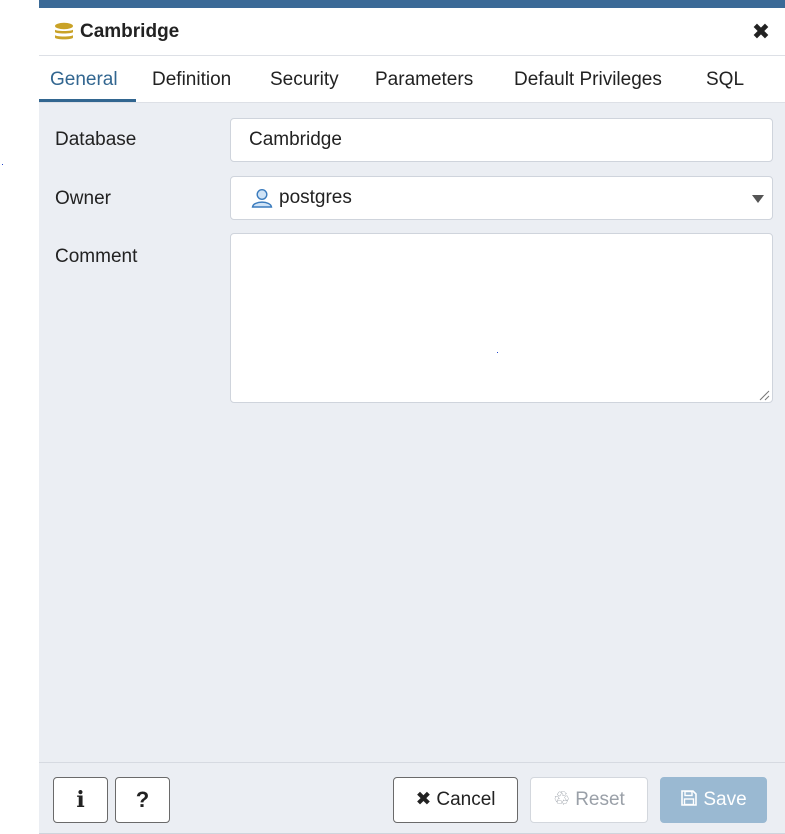 The height and width of the screenshot is (834, 785). I want to click on cancel-button: ✖ Cancel, so click(455, 800).